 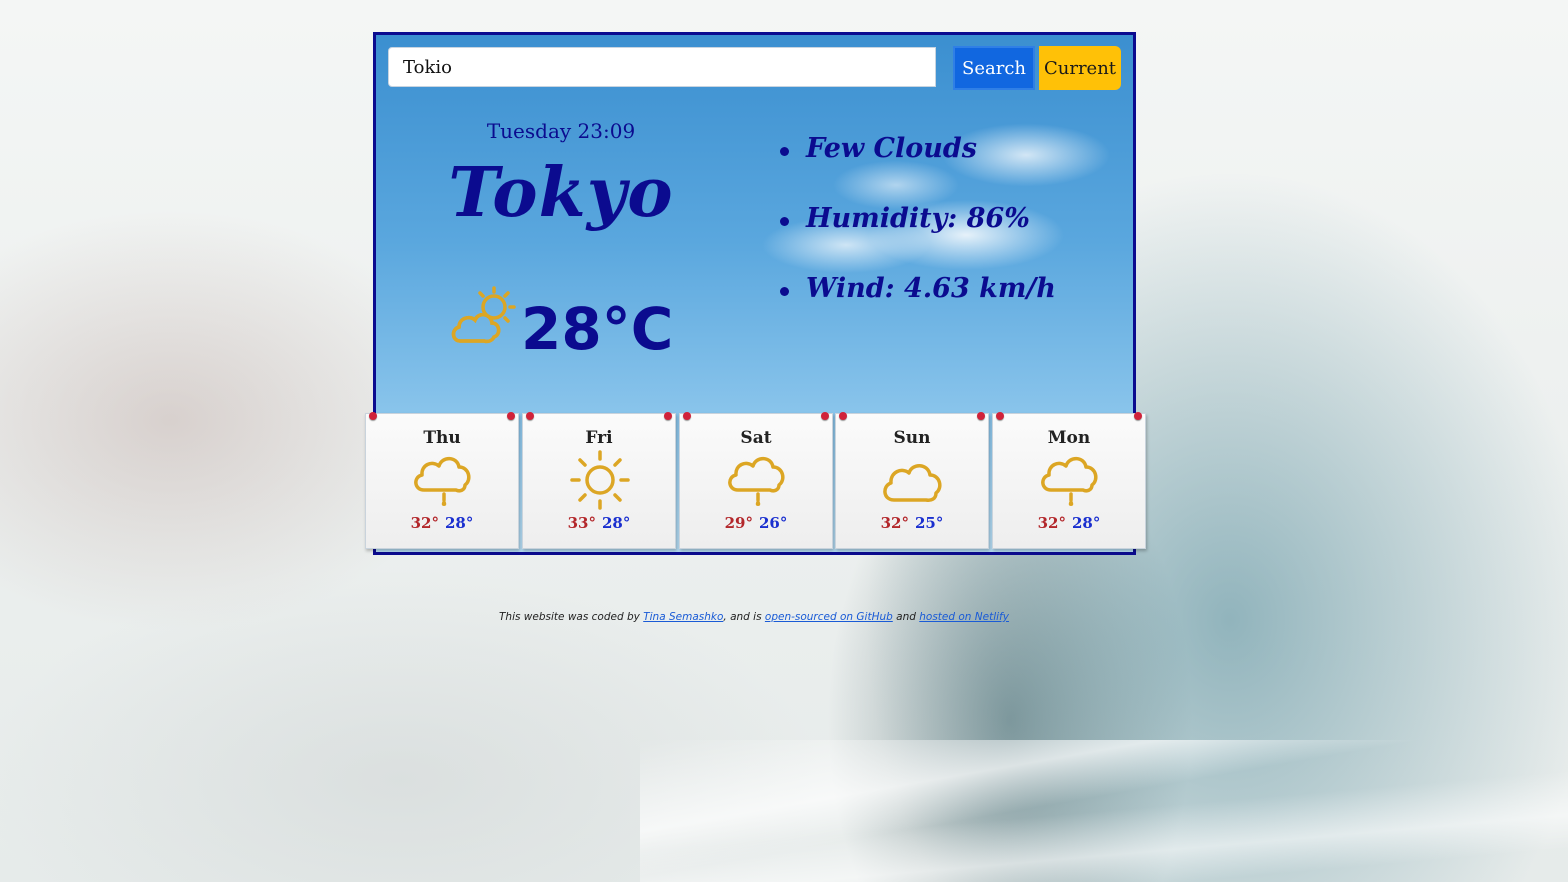 What do you see at coordinates (829, 617) in the screenshot?
I see `github-link: open-sourced on GitHub` at bounding box center [829, 617].